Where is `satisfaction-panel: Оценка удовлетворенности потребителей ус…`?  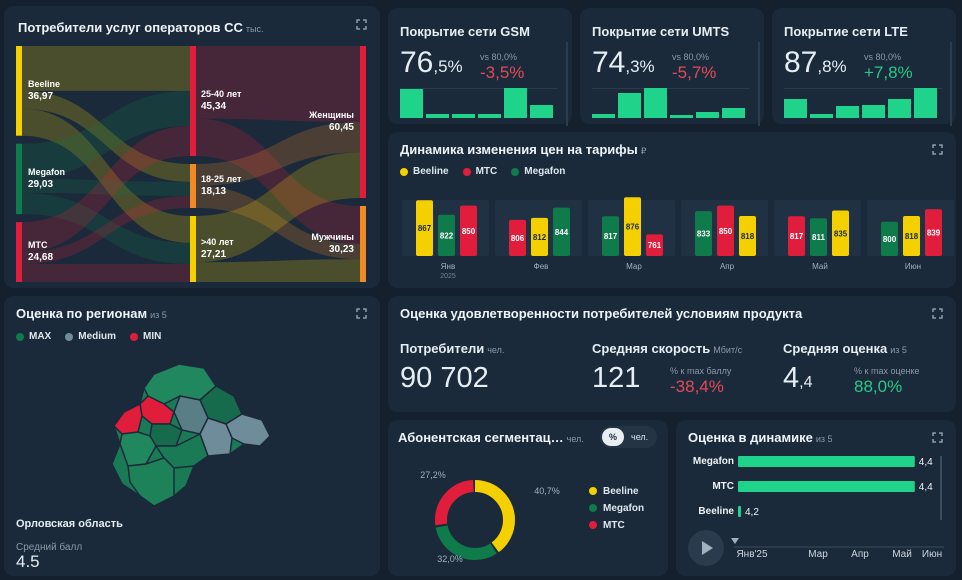
satisfaction-panel: Оценка удовлетворенности потребителей ус… is located at coordinates (672, 354).